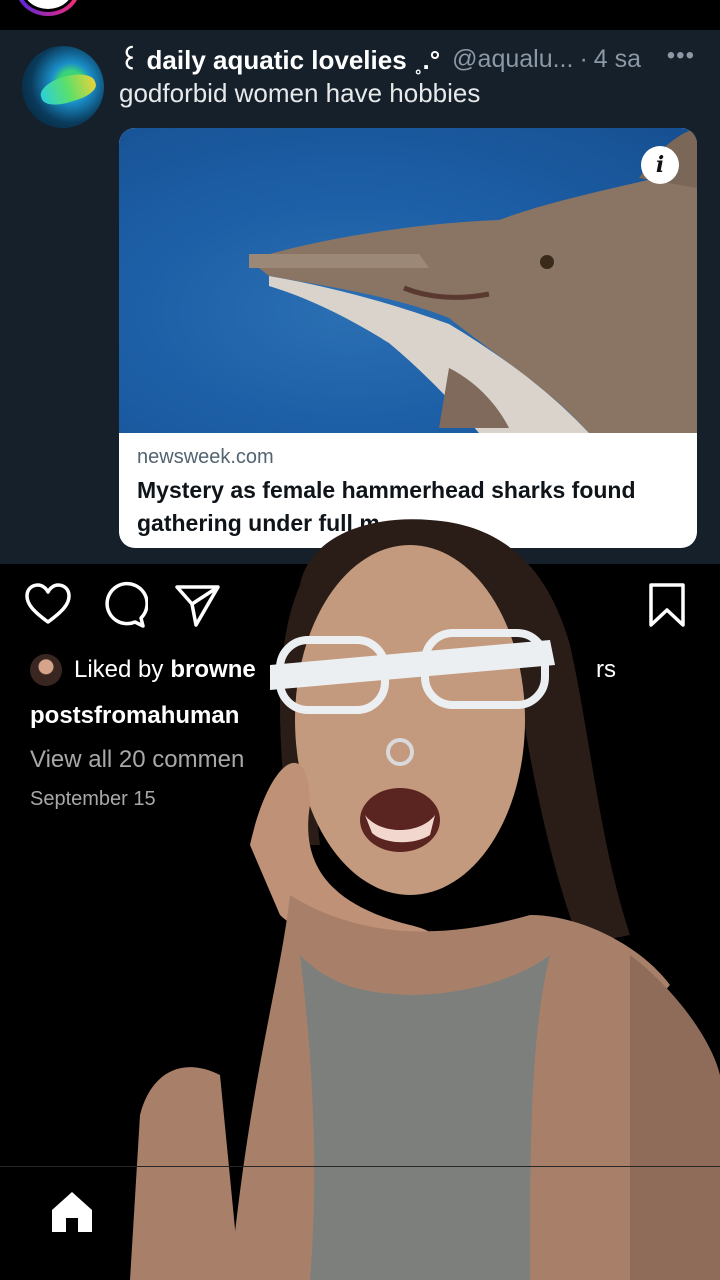 This screenshot has width=720, height=1280. Describe the element at coordinates (279, 59) in the screenshot. I see `display-name: ꒰ daily aquatic lovelies ˳.°` at that location.